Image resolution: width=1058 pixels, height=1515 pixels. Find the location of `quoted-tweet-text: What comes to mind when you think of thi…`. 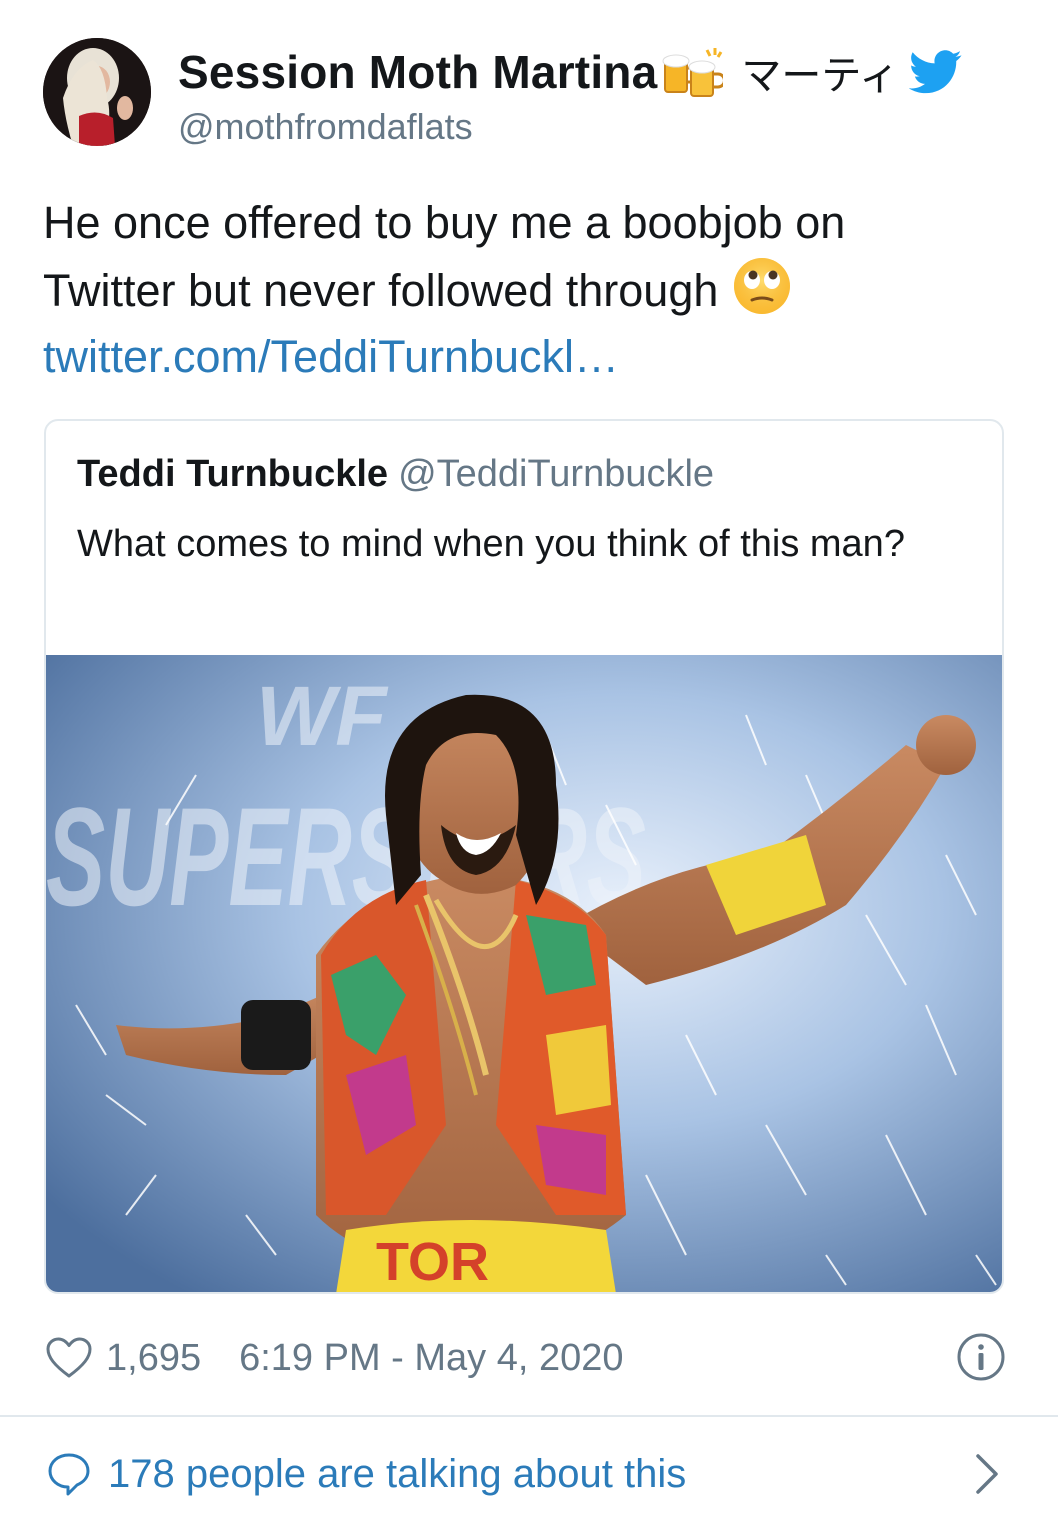

quoted-tweet-text: What comes to mind when you think of thi… is located at coordinates (491, 544).